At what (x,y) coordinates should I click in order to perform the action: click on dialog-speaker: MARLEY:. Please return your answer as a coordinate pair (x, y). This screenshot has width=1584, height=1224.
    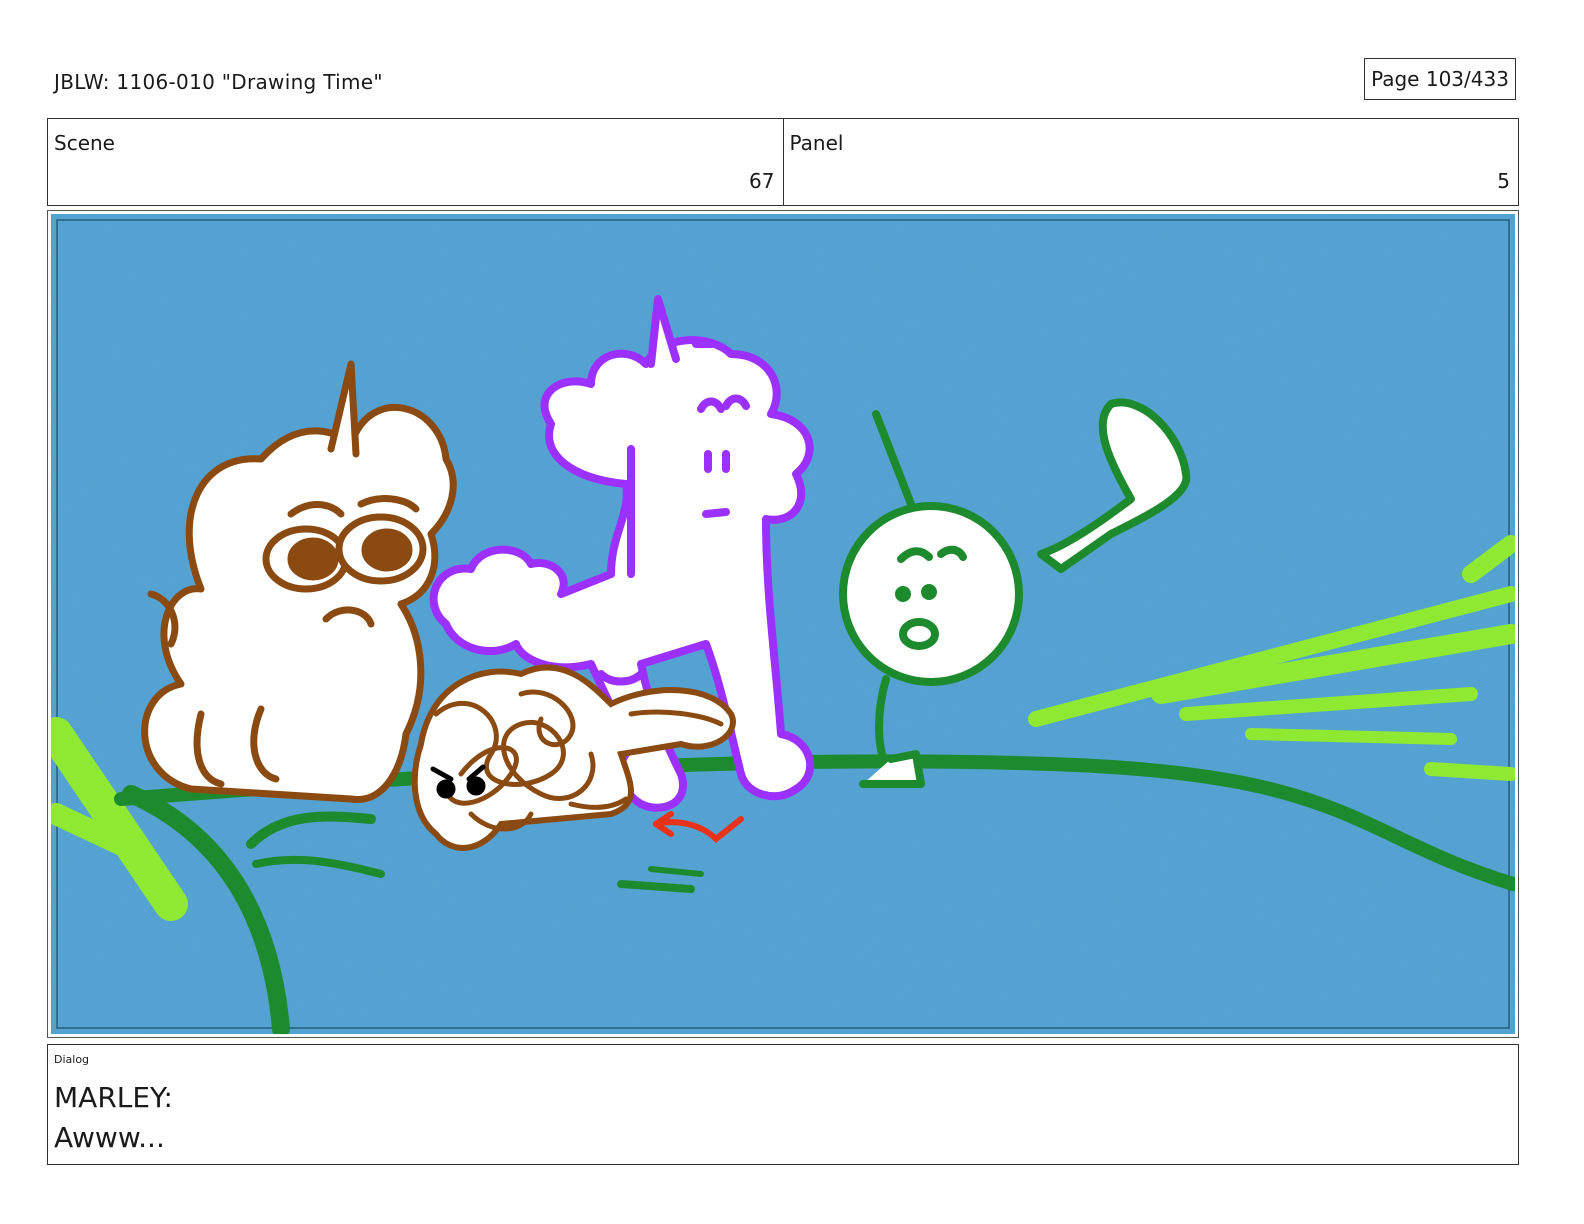
    Looking at the image, I should click on (113, 1097).